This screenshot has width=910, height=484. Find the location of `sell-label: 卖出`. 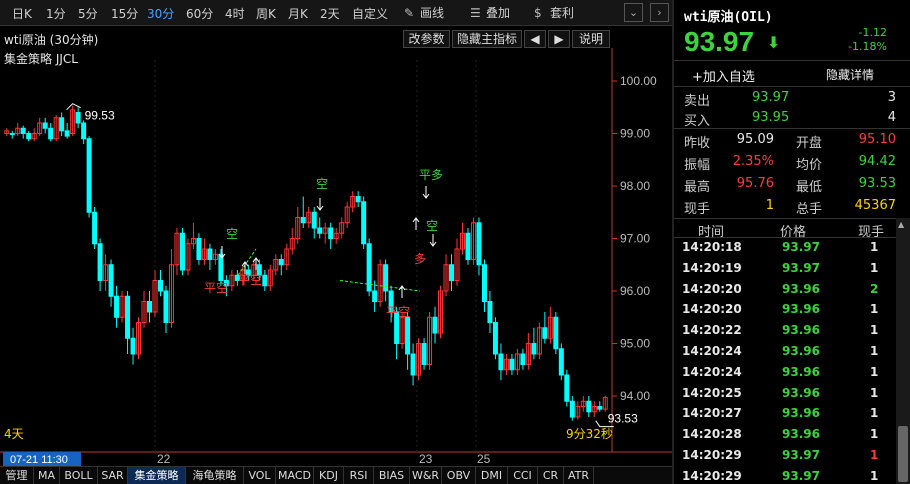

sell-label: 卖出 is located at coordinates (697, 101).